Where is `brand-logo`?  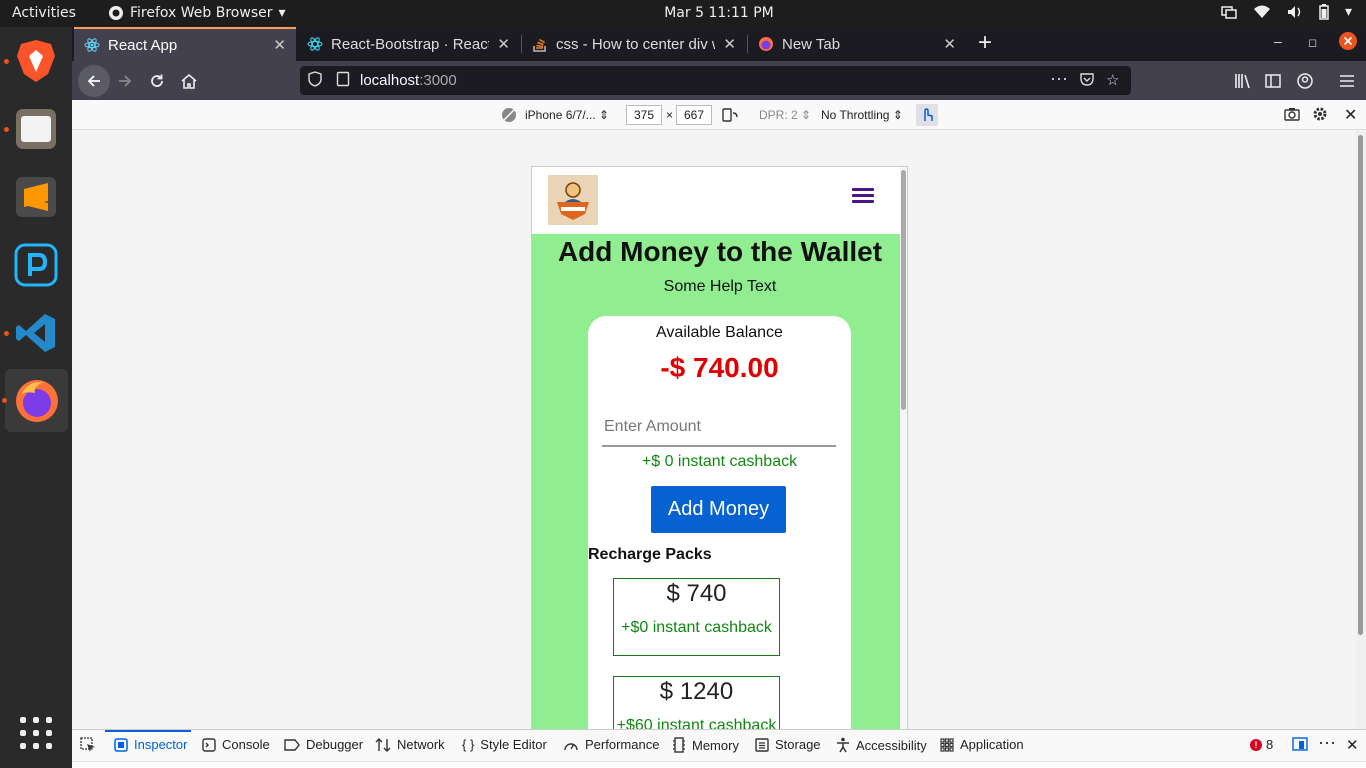 brand-logo is located at coordinates (573, 200).